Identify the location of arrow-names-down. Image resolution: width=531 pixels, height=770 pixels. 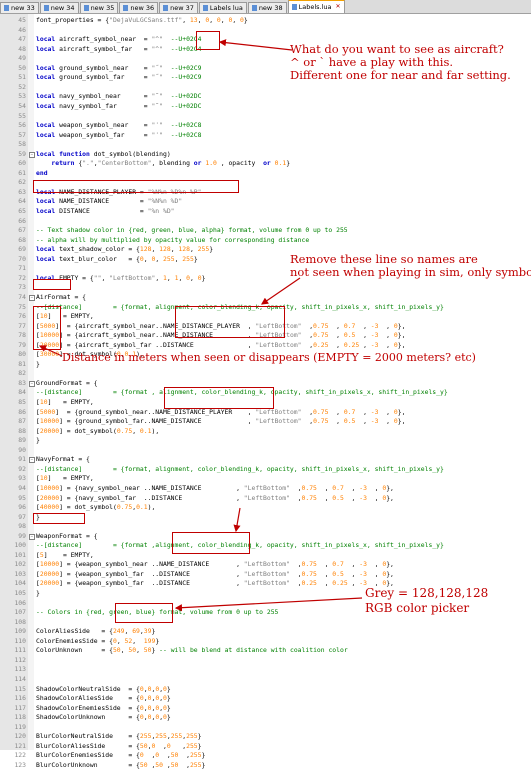
(237, 520).